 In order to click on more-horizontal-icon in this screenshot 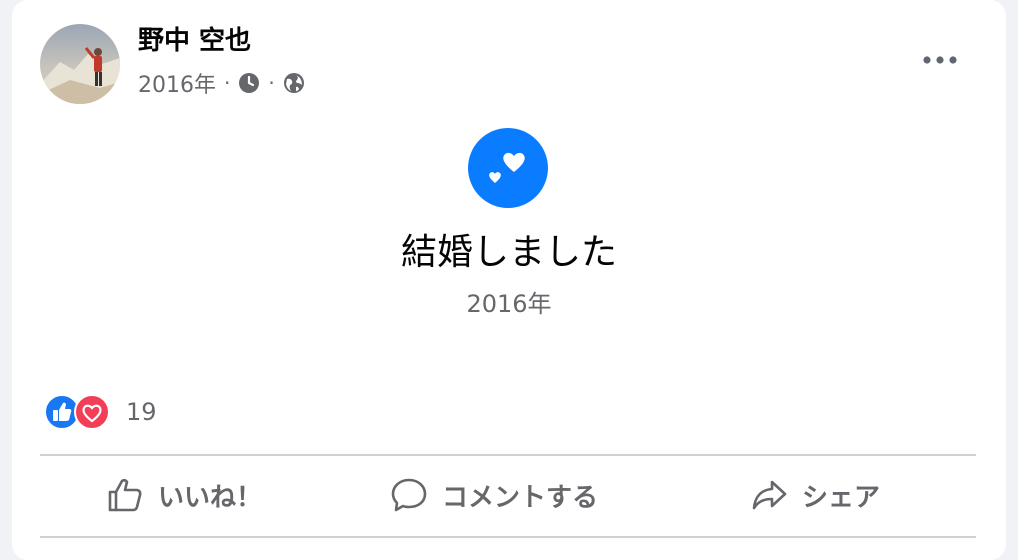, I will do `click(940, 60)`.